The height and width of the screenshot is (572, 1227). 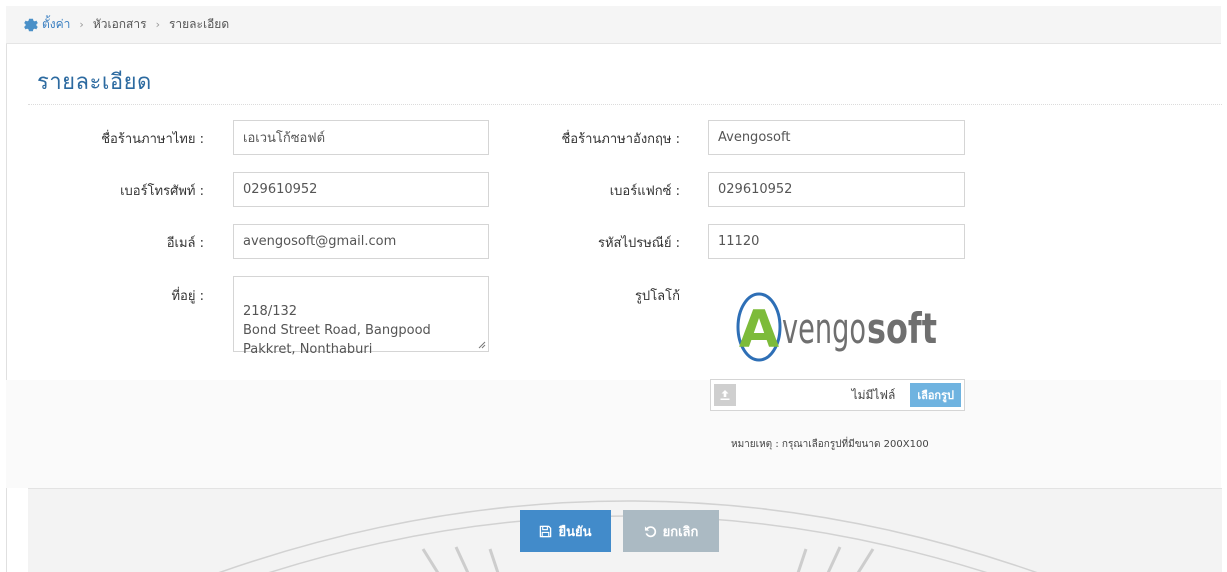 I want to click on upload-icon, so click(x=725, y=395).